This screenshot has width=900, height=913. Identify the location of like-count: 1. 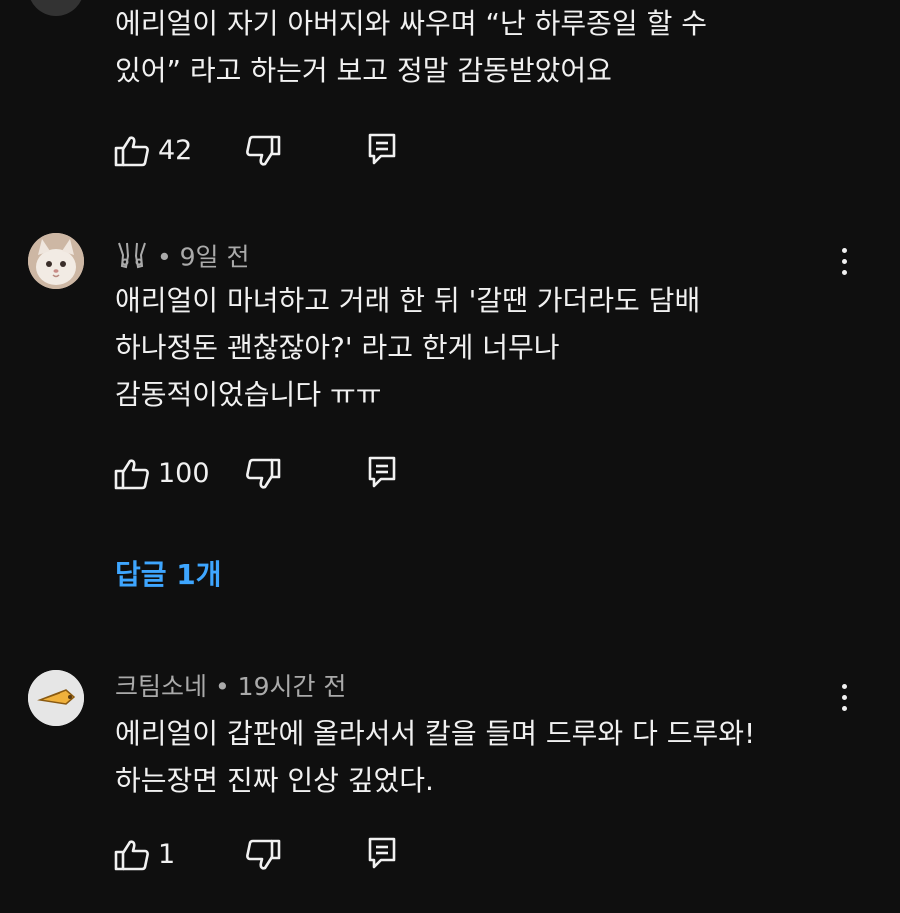
(167, 854).